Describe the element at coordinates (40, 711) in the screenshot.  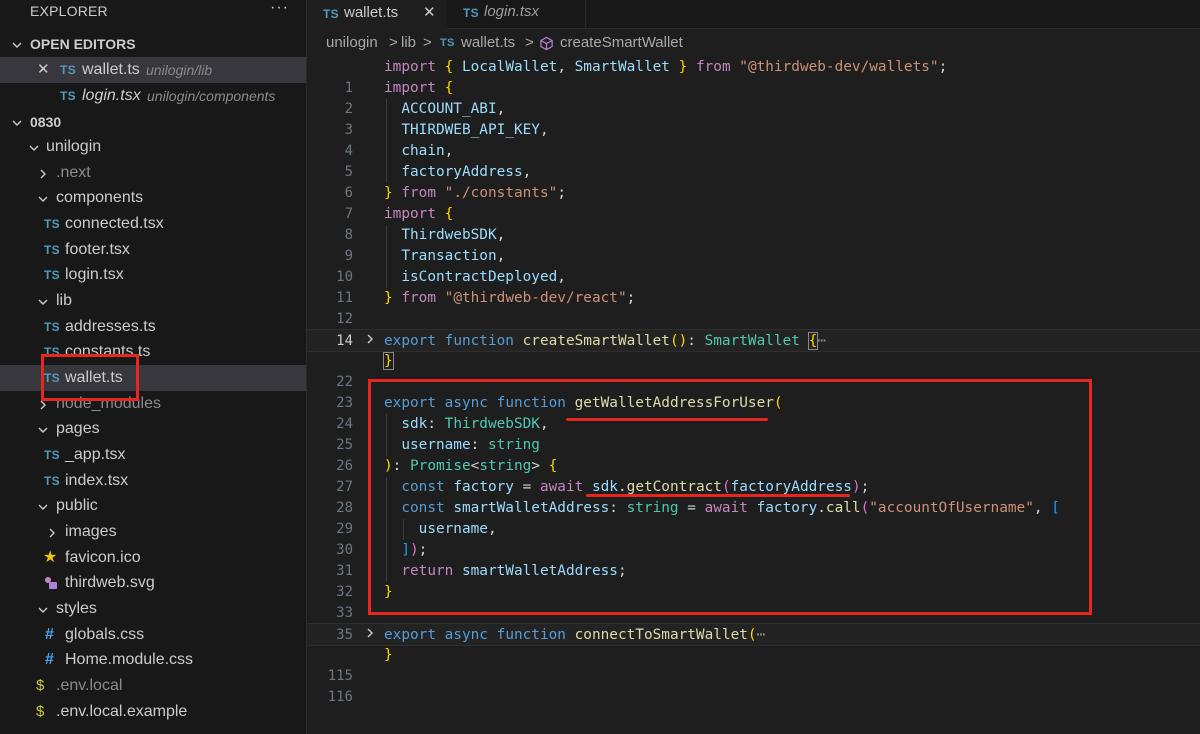
I see `env-file-icon: $` at that location.